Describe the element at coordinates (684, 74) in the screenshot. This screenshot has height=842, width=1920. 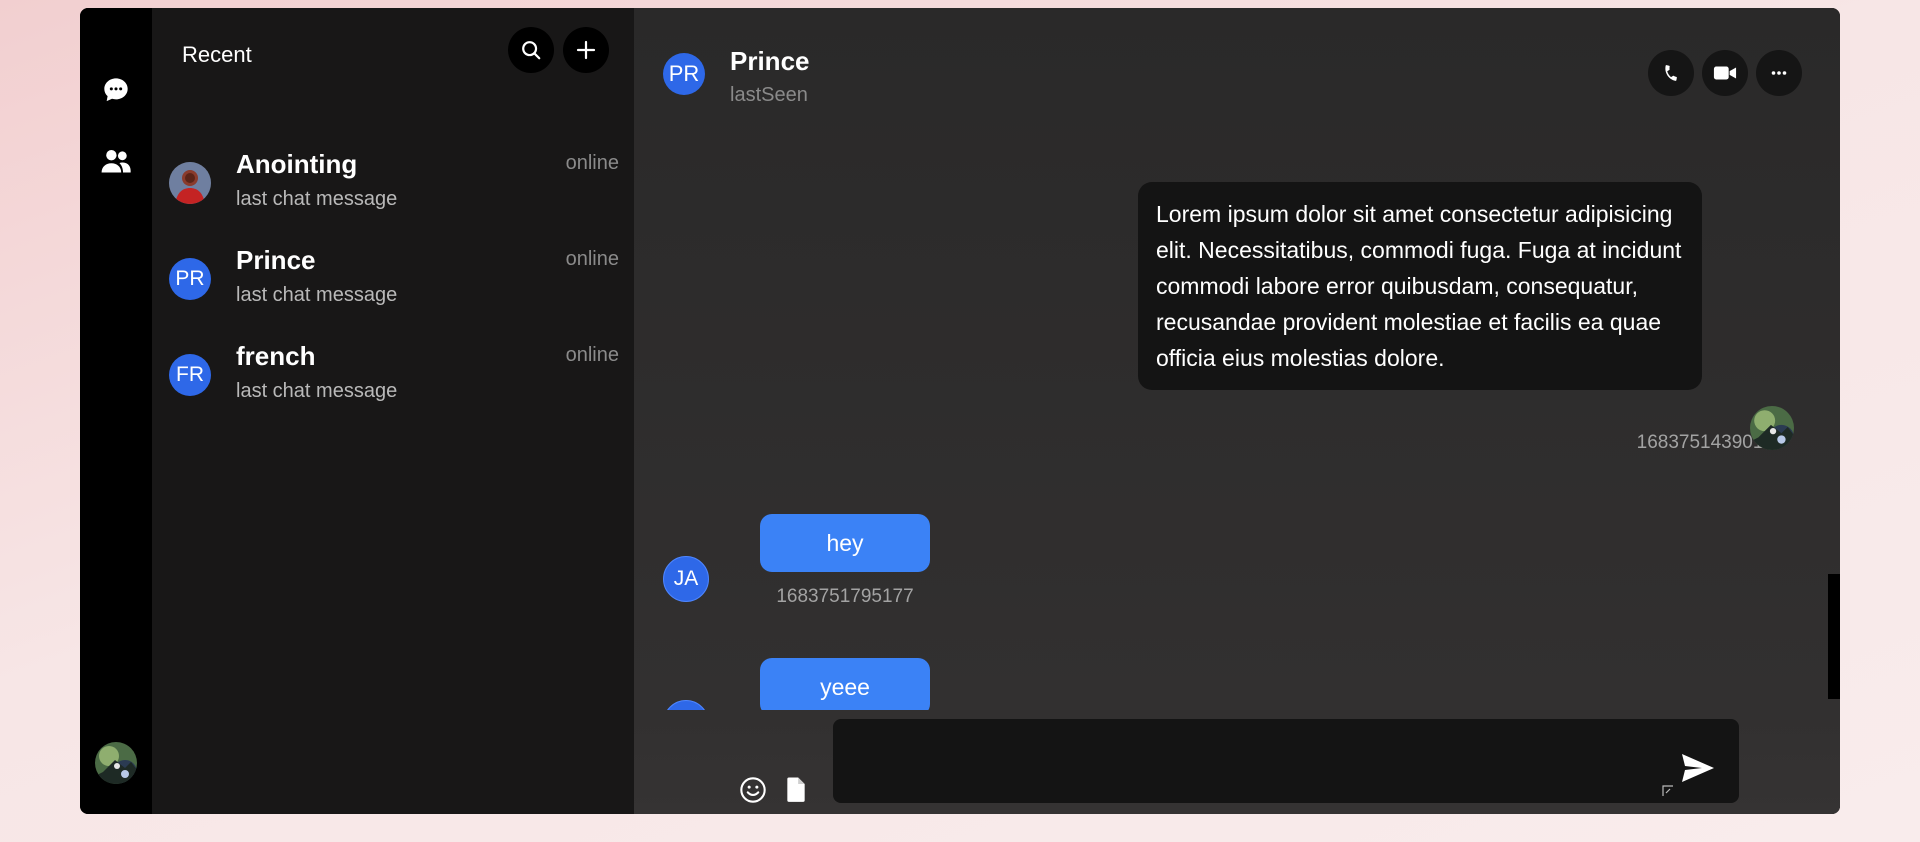
I see `chat-header-avatar: PR` at that location.